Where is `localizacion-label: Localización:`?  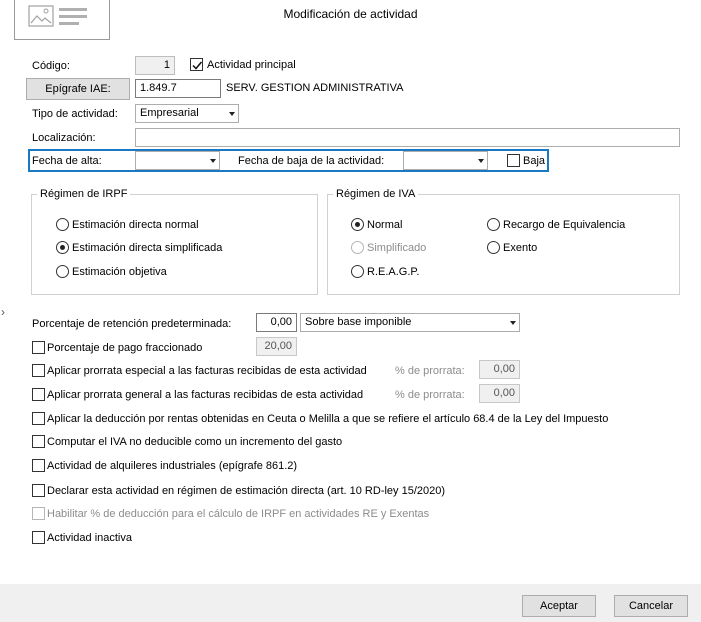 localizacion-label: Localización: is located at coordinates (64, 138).